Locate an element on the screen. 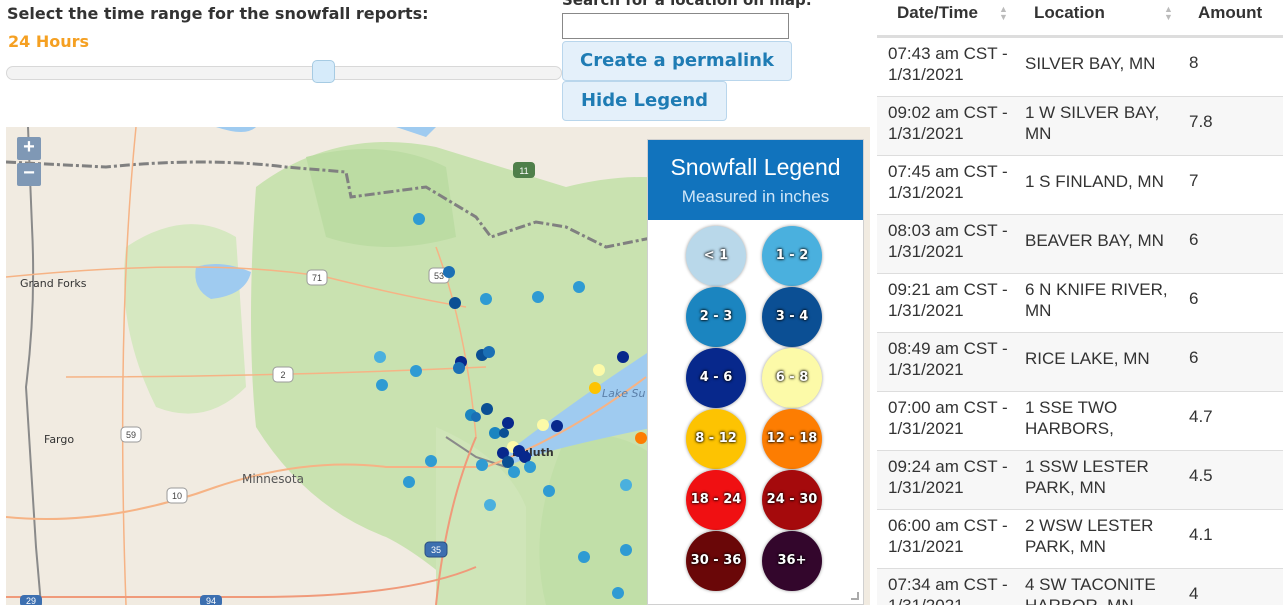  table-row: 08:03 am CST - 1/31/2021 BEAVER BAY, MN 6 is located at coordinates (1080, 243).